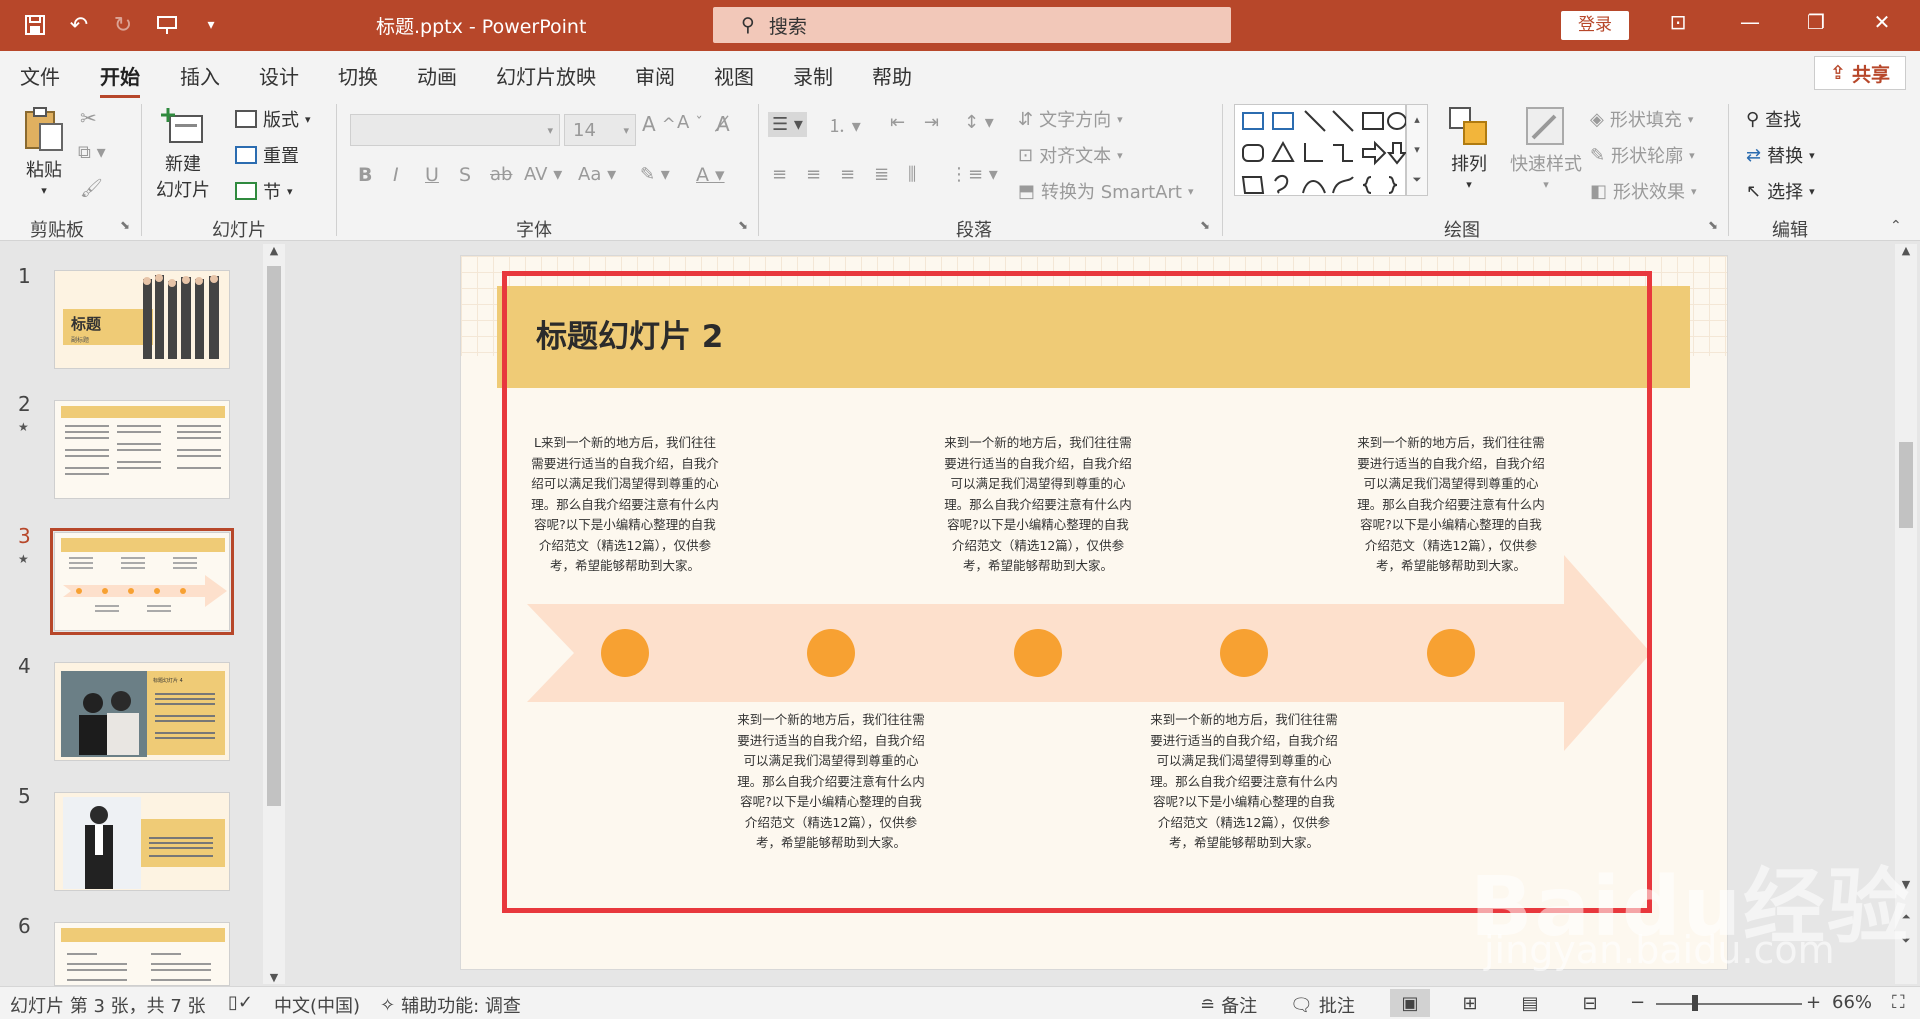 The image size is (1920, 1019). Describe the element at coordinates (723, 124) in the screenshot. I see `clear-formatting-icon: A̸` at that location.